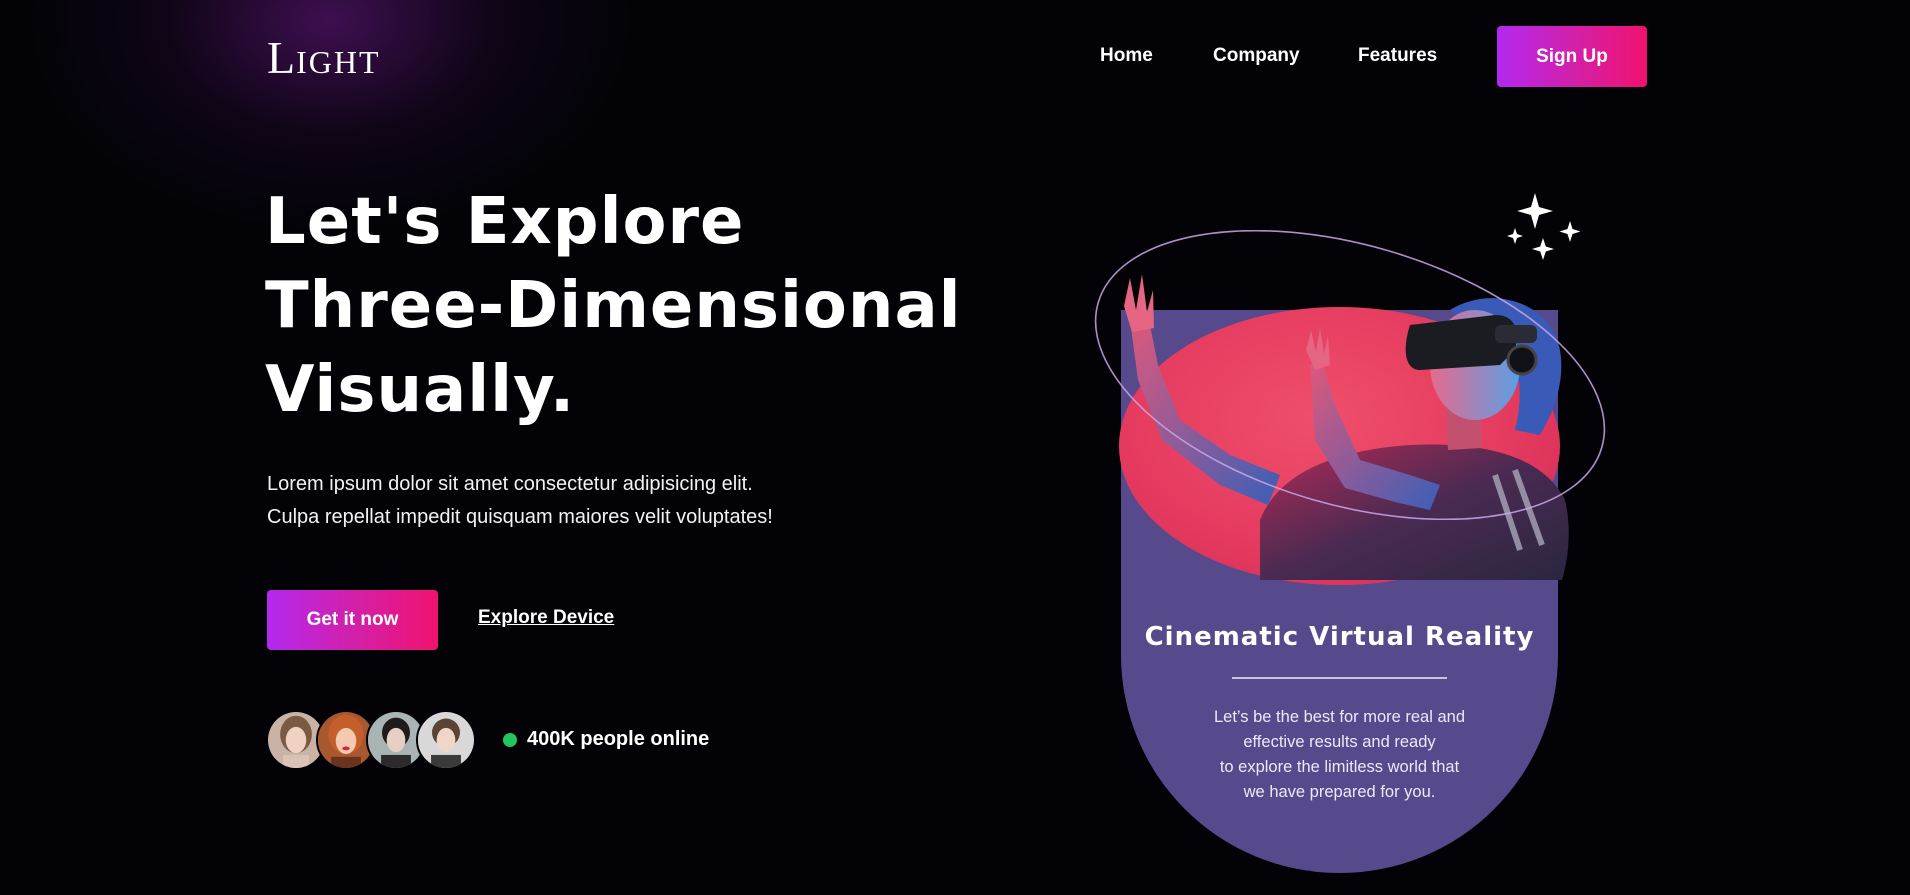  I want to click on logo-rest: ight, so click(338, 62).